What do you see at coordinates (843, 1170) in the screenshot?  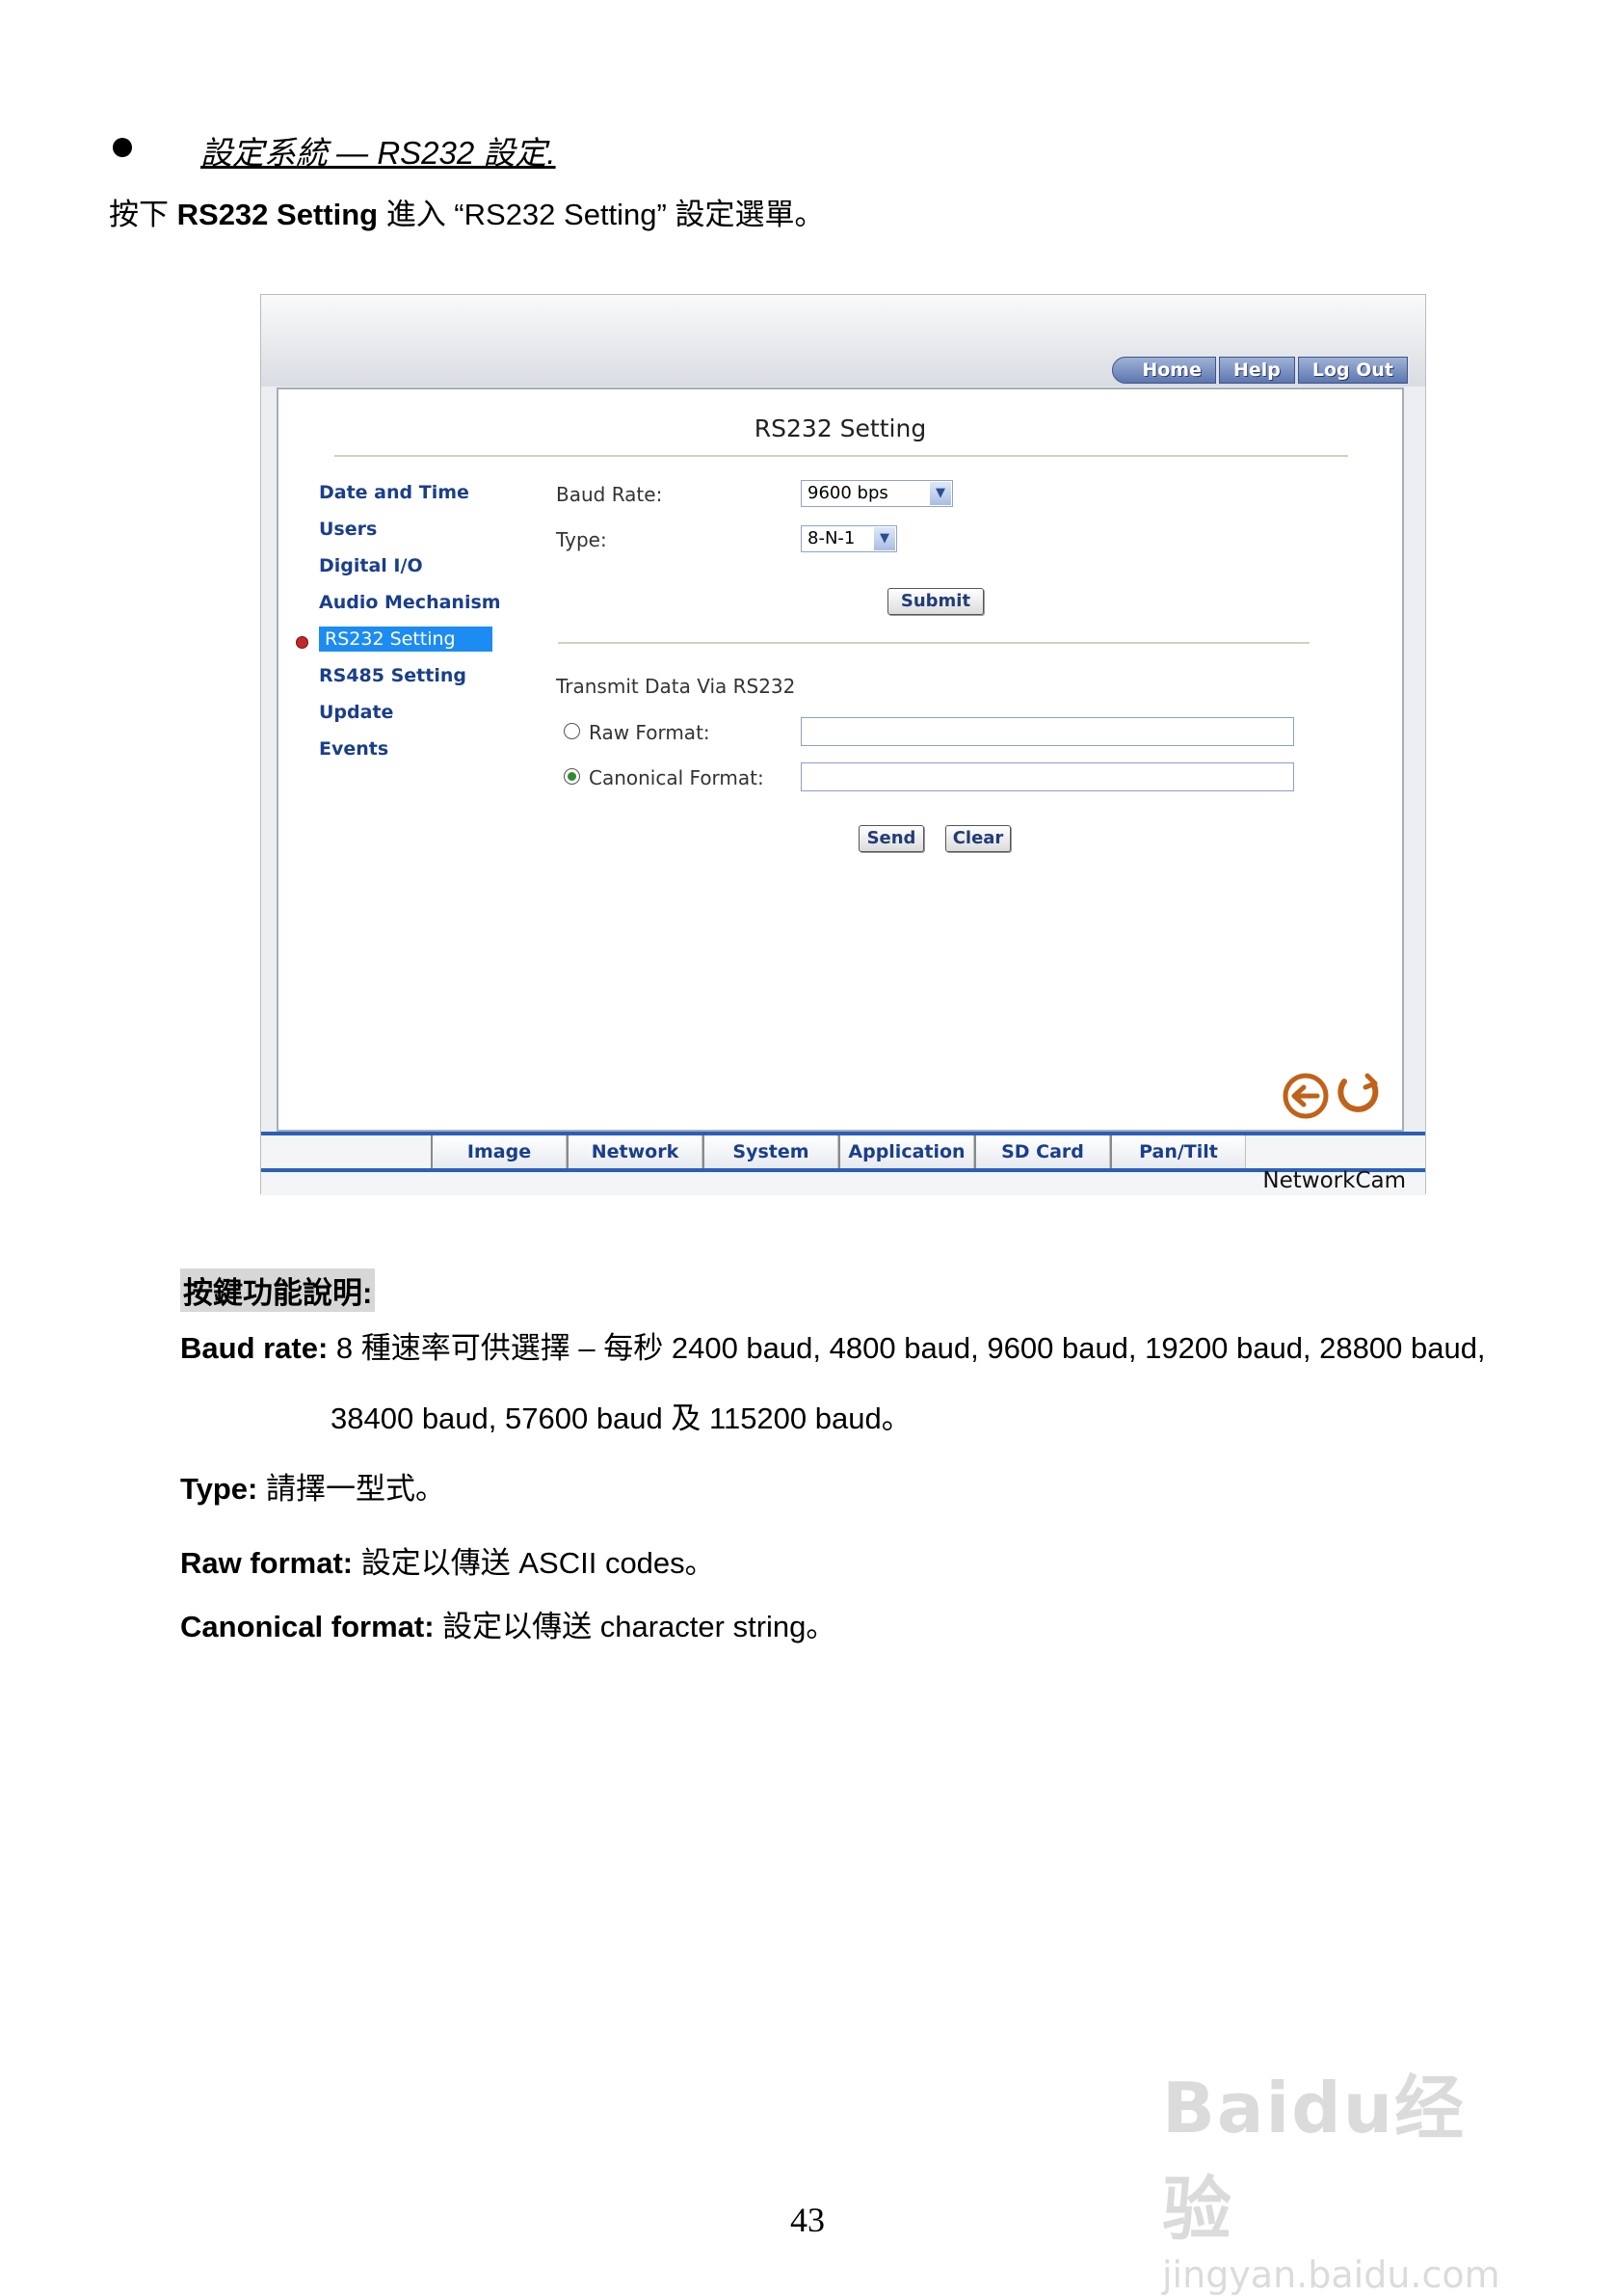 I see `bar-bottom-line` at bounding box center [843, 1170].